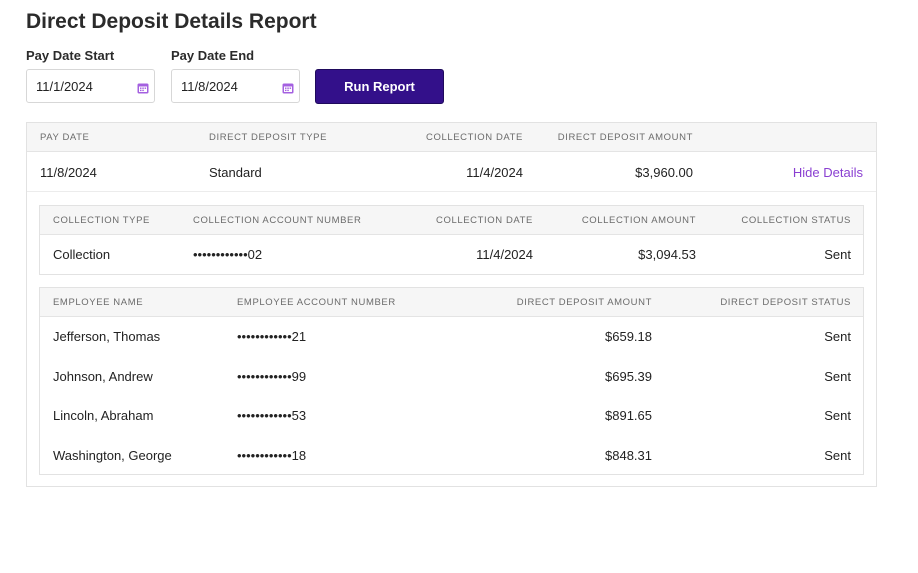  I want to click on employee-account-cell: ••••••••••••53, so click(272, 415).